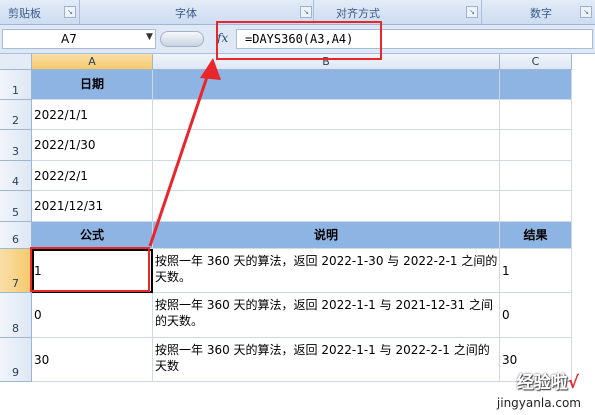  Describe the element at coordinates (573, 383) in the screenshot. I see `checkmark-icon: √` at that location.